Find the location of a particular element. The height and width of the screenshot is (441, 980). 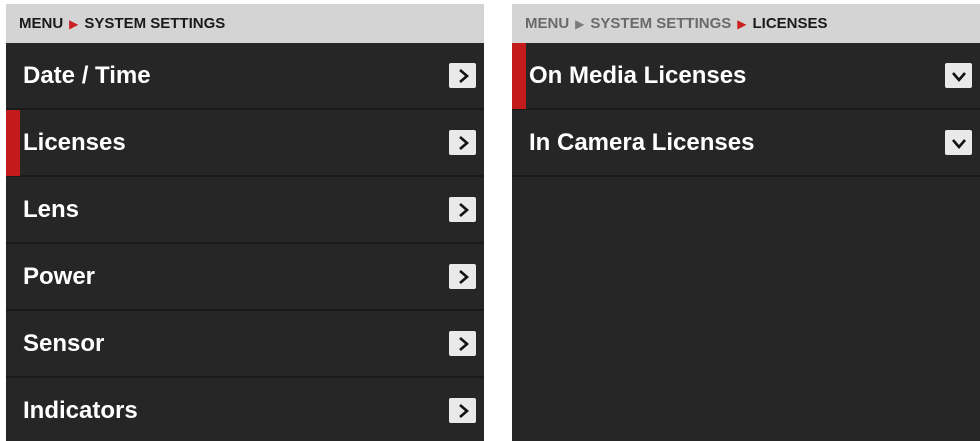

menu-item-label: Date / Time is located at coordinates (87, 75).